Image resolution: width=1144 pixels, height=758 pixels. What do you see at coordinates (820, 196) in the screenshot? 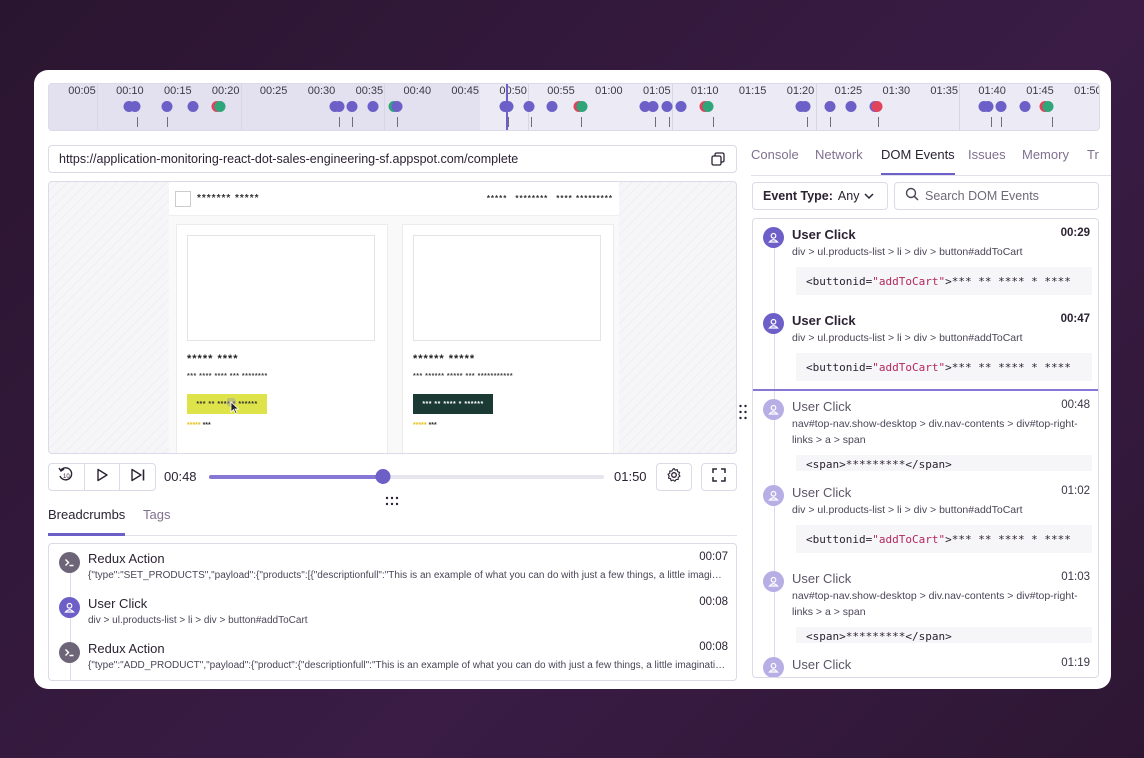
I see `event-type-dropdown: Event Type: Any` at bounding box center [820, 196].